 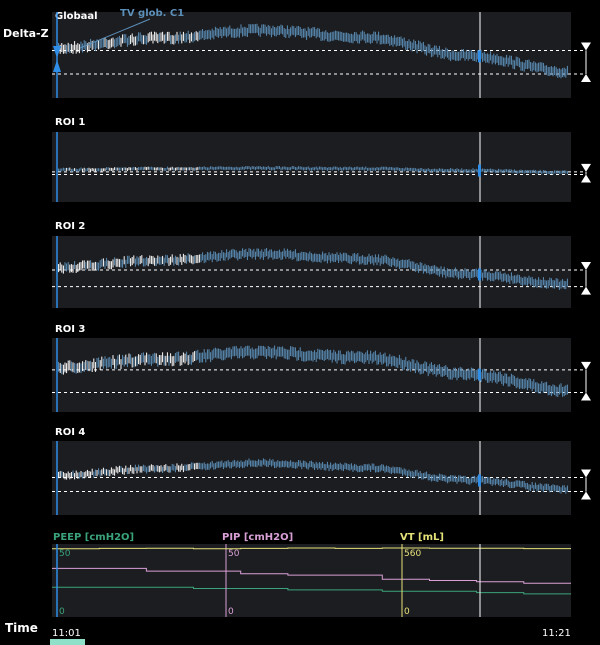 I want to click on ventilator-plot-area, so click(x=311, y=580).